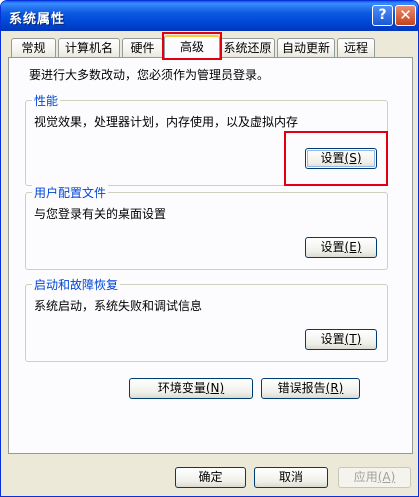 The height and width of the screenshot is (497, 419). I want to click on performance-settings-button: 设置(S), so click(341, 158).